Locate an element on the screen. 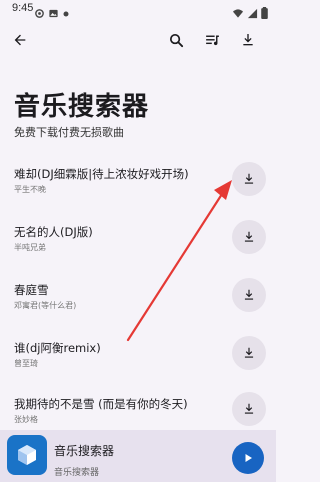  page-subtitle: 免费下载付费无损歌曲 is located at coordinates (69, 132).